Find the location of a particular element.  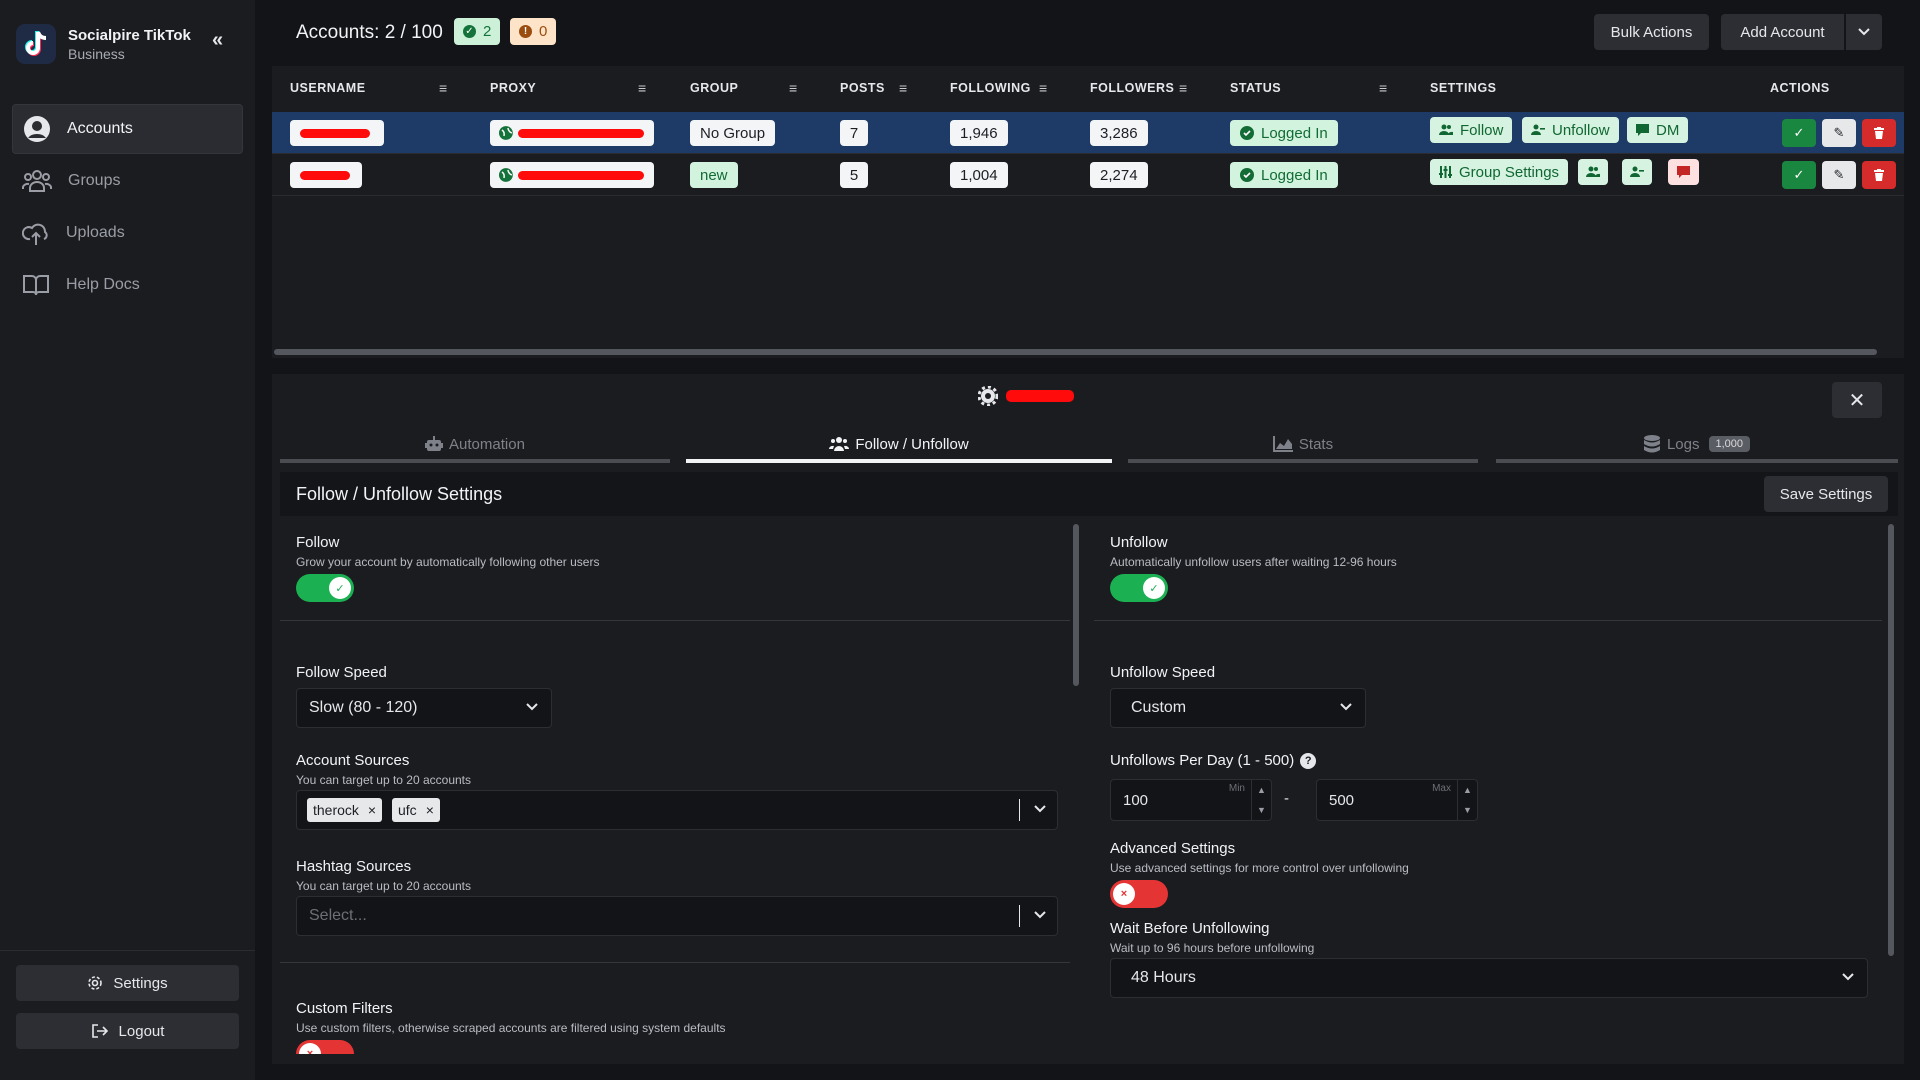

unfollow-speed-select: Custom is located at coordinates (1238, 708).